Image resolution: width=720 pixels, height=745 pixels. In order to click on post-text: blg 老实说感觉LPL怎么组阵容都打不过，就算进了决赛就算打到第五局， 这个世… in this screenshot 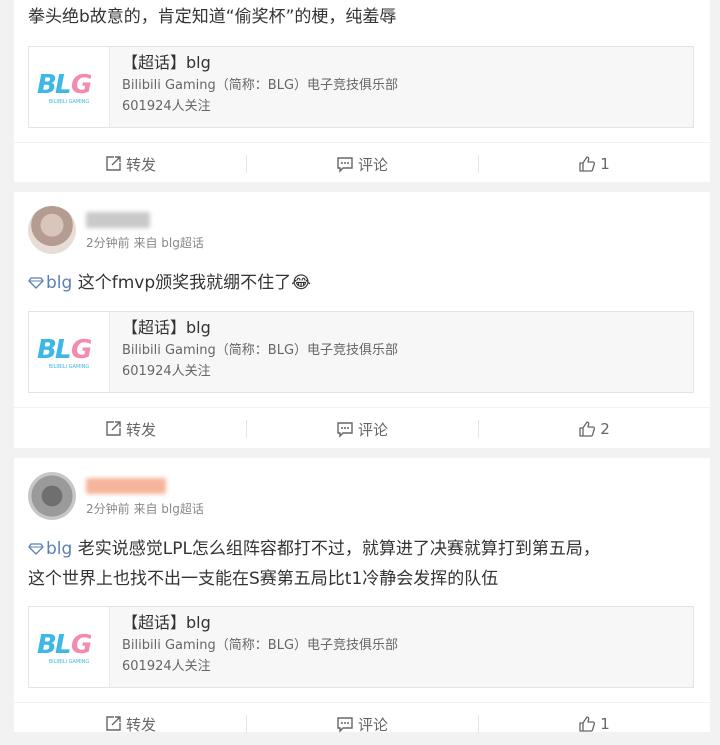, I will do `click(314, 564)`.